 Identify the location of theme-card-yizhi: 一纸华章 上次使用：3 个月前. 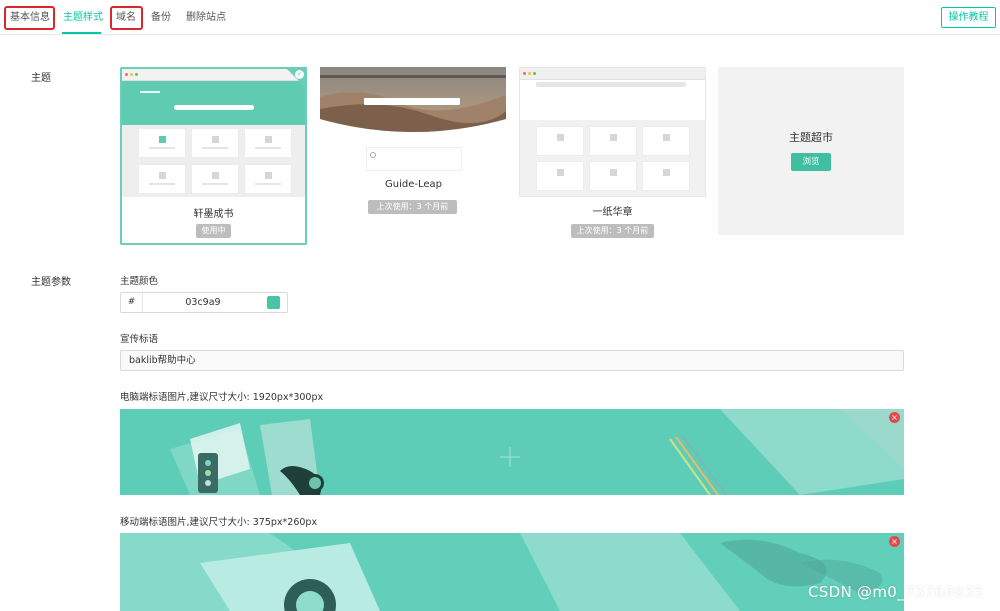
(612, 156).